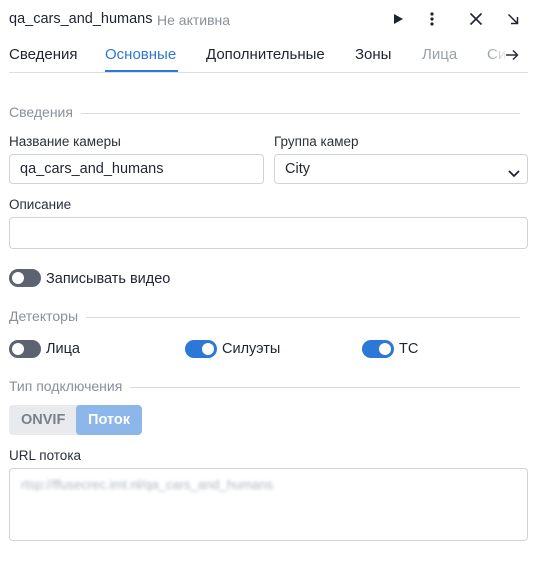 The width and height of the screenshot is (552, 561). I want to click on tab-main: Основные, so click(140, 54).